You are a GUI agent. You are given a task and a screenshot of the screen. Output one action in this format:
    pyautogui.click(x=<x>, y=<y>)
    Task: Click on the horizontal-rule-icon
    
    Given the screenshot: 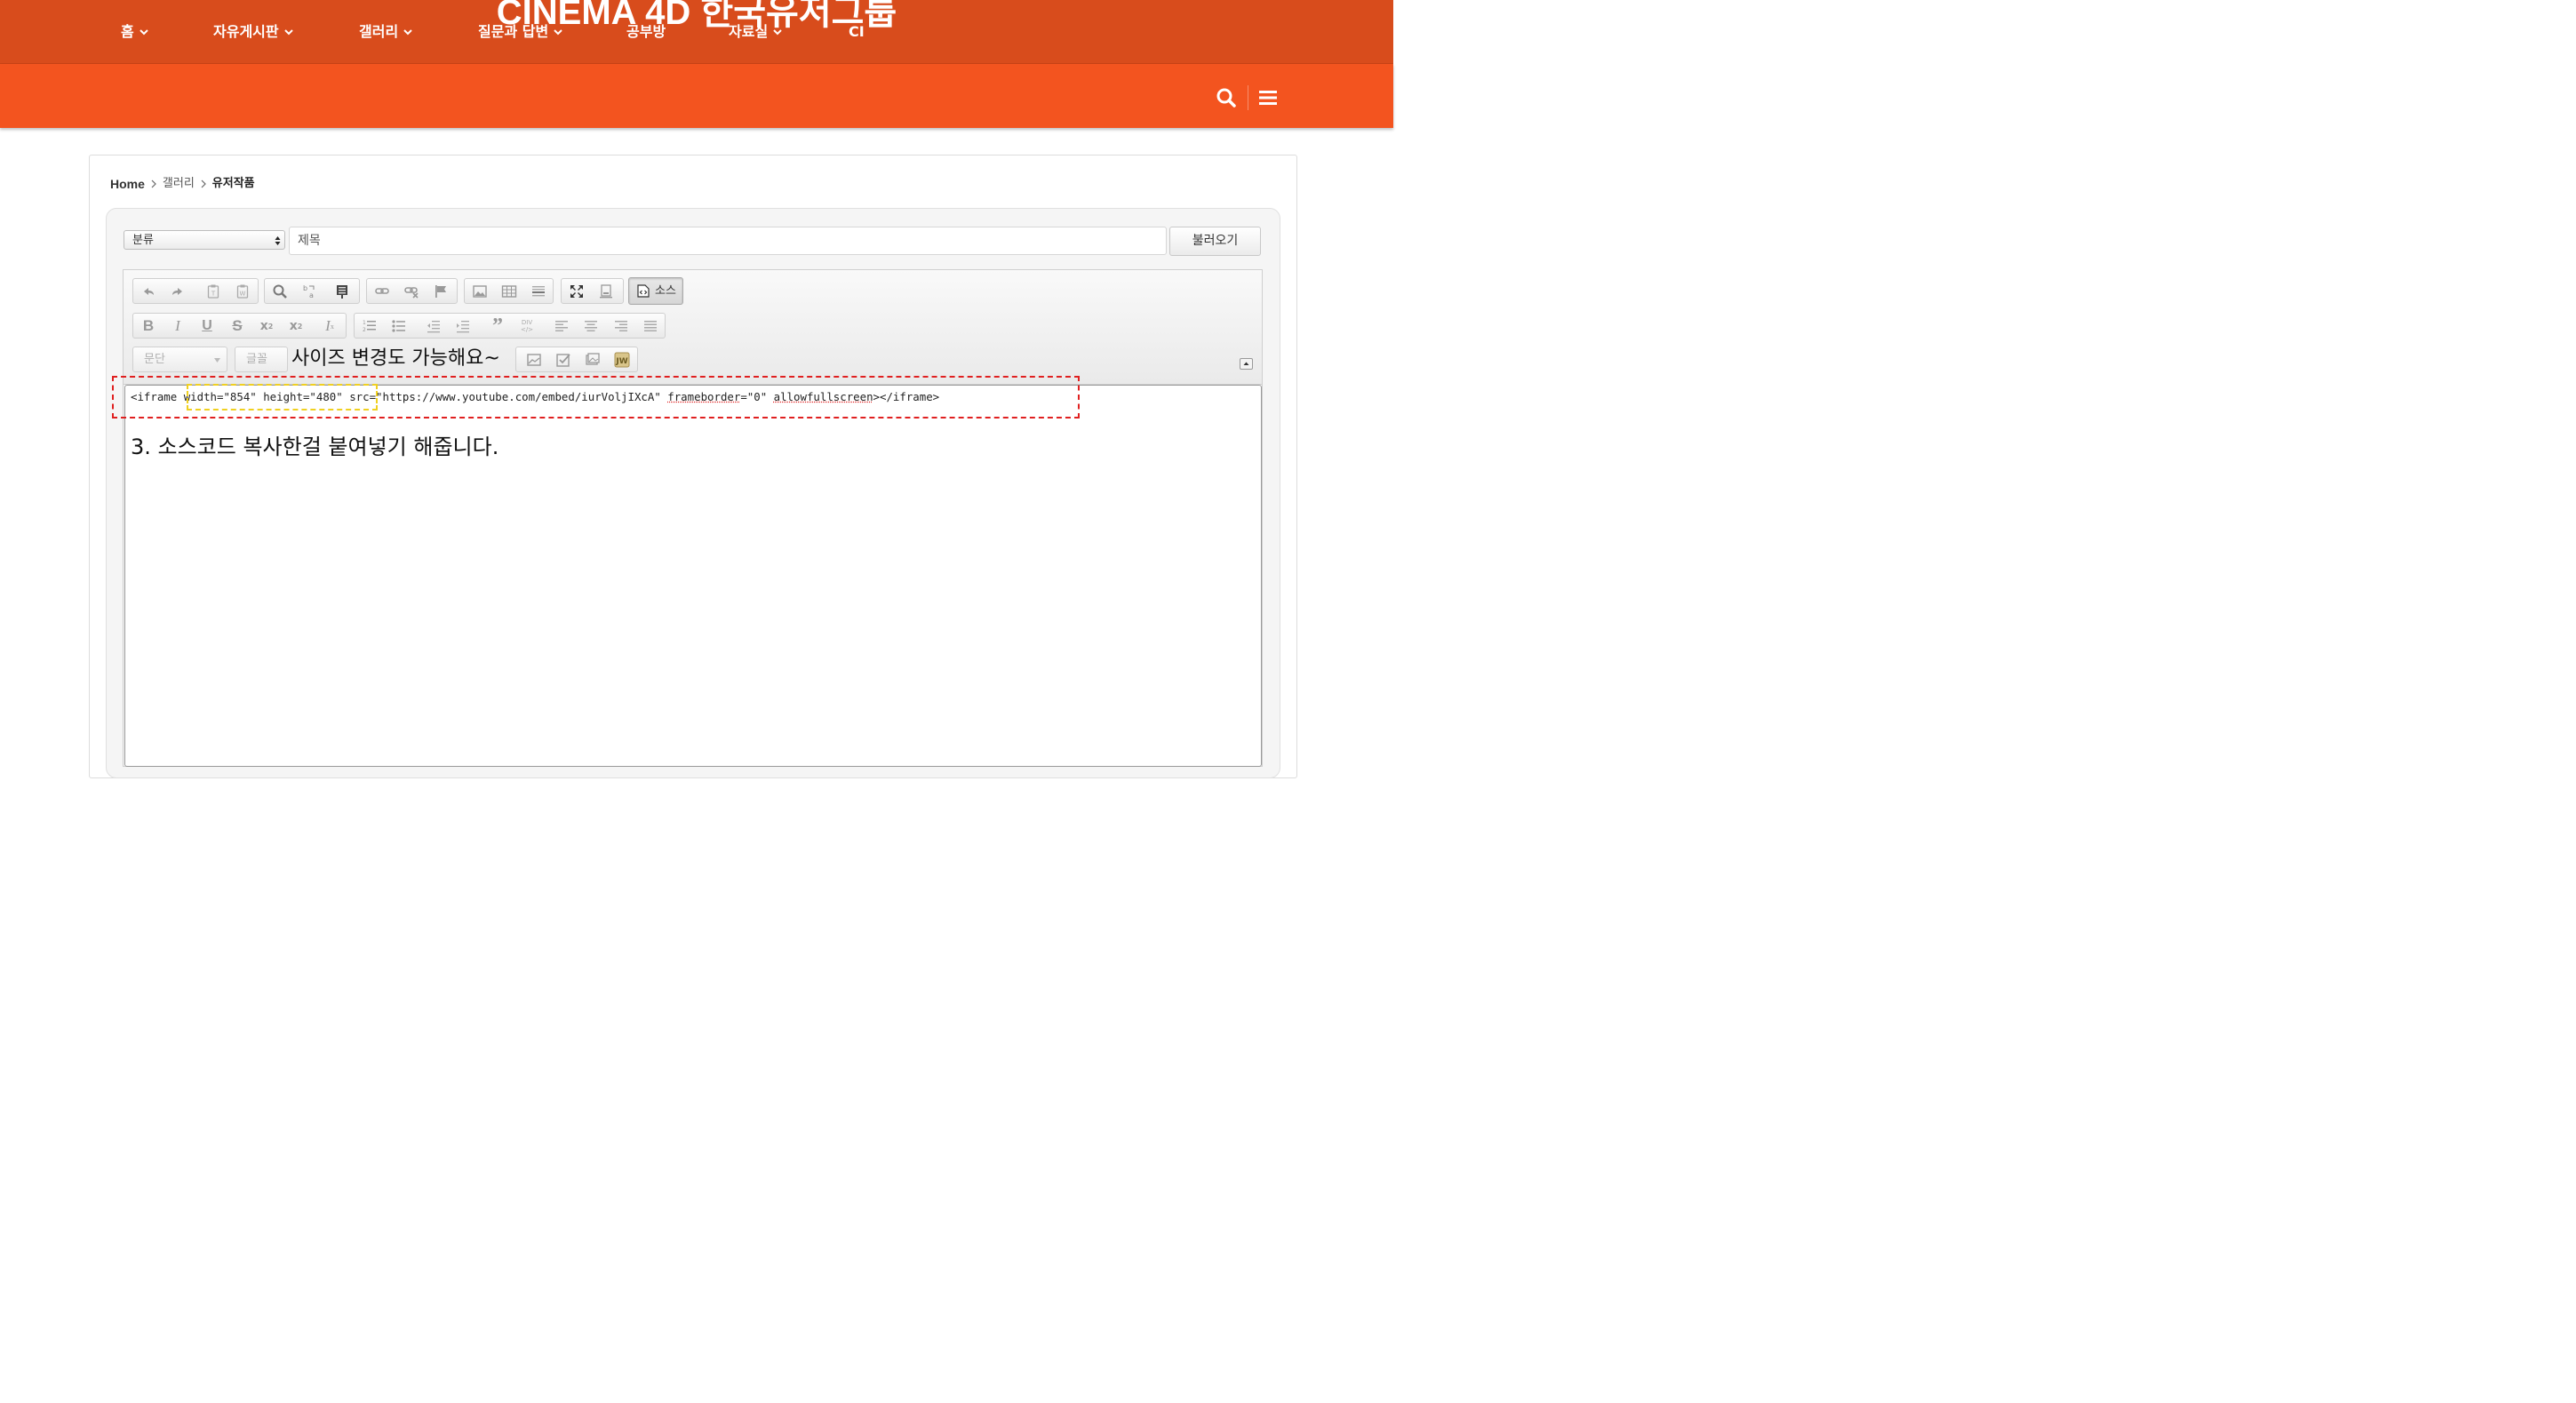 What is the action you would take?
    pyautogui.click(x=539, y=291)
    